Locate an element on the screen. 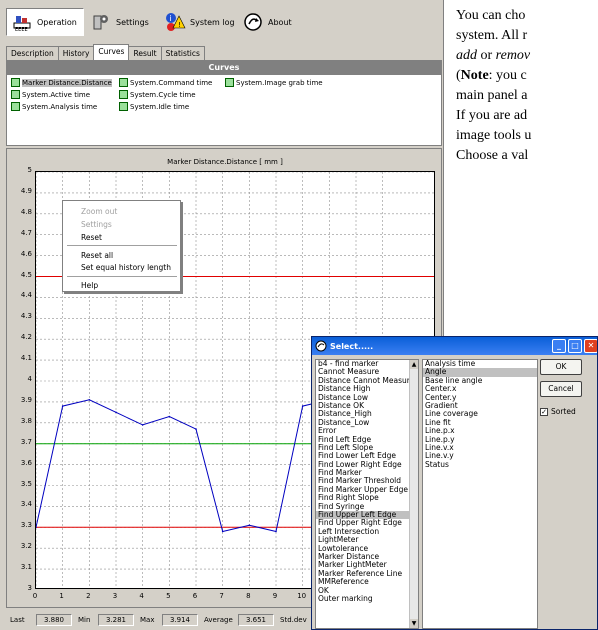  last-label: Last is located at coordinates (17, 620).